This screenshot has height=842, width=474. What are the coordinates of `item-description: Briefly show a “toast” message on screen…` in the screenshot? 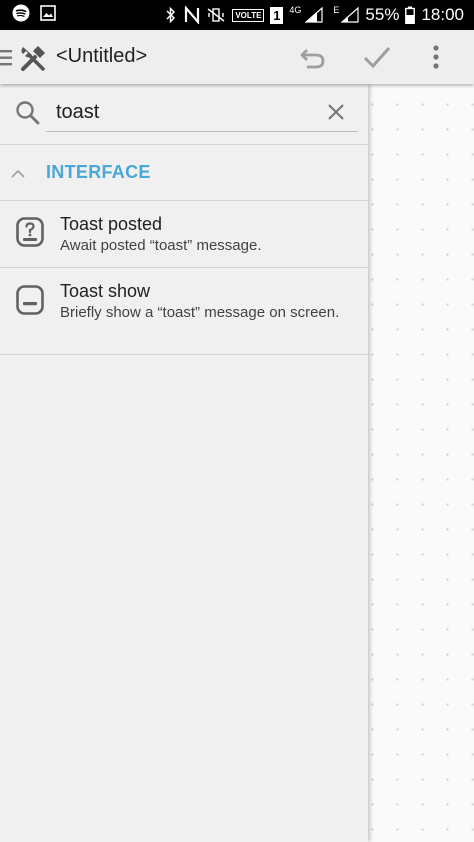 It's located at (200, 312).